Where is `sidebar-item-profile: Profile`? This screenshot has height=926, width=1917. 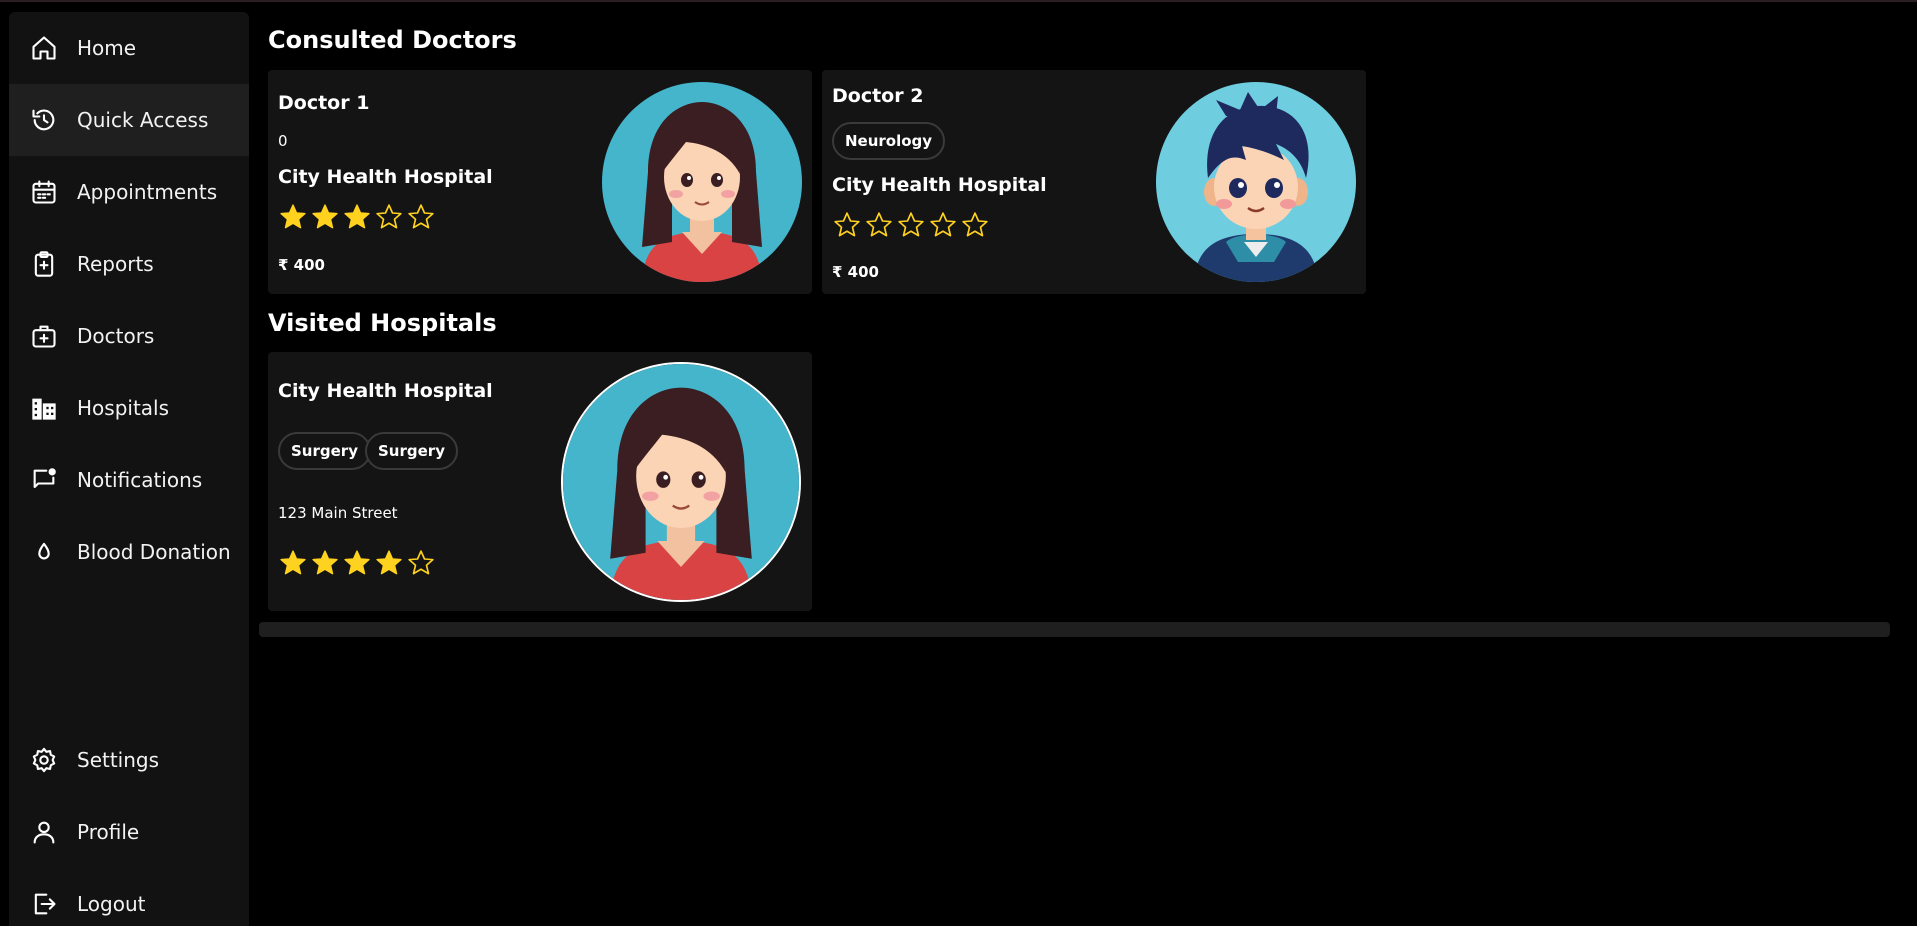 sidebar-item-profile: Profile is located at coordinates (129, 832).